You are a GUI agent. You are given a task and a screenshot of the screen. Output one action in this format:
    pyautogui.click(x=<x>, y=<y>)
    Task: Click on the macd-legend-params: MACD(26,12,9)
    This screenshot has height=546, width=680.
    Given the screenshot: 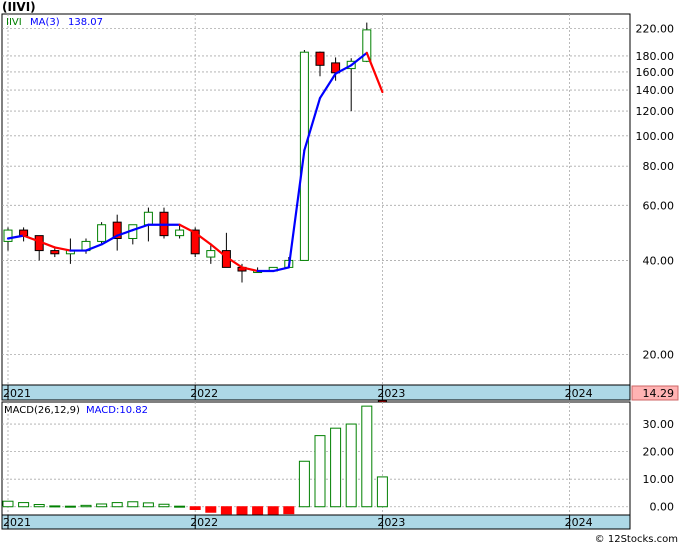 What is the action you would take?
    pyautogui.click(x=42, y=410)
    